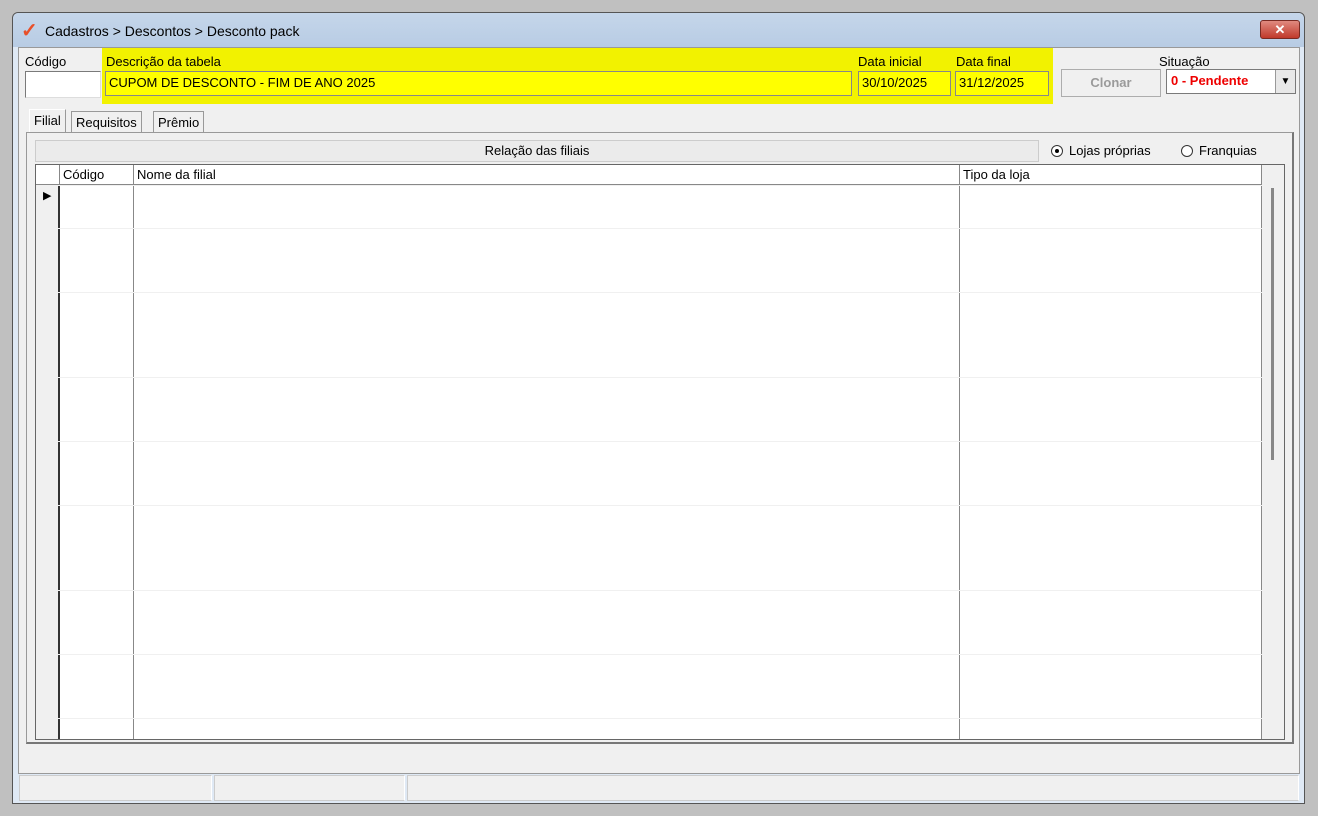 The height and width of the screenshot is (816, 1318). What do you see at coordinates (1231, 81) in the screenshot?
I see `situacao-select: 0 - Pendente ▼` at bounding box center [1231, 81].